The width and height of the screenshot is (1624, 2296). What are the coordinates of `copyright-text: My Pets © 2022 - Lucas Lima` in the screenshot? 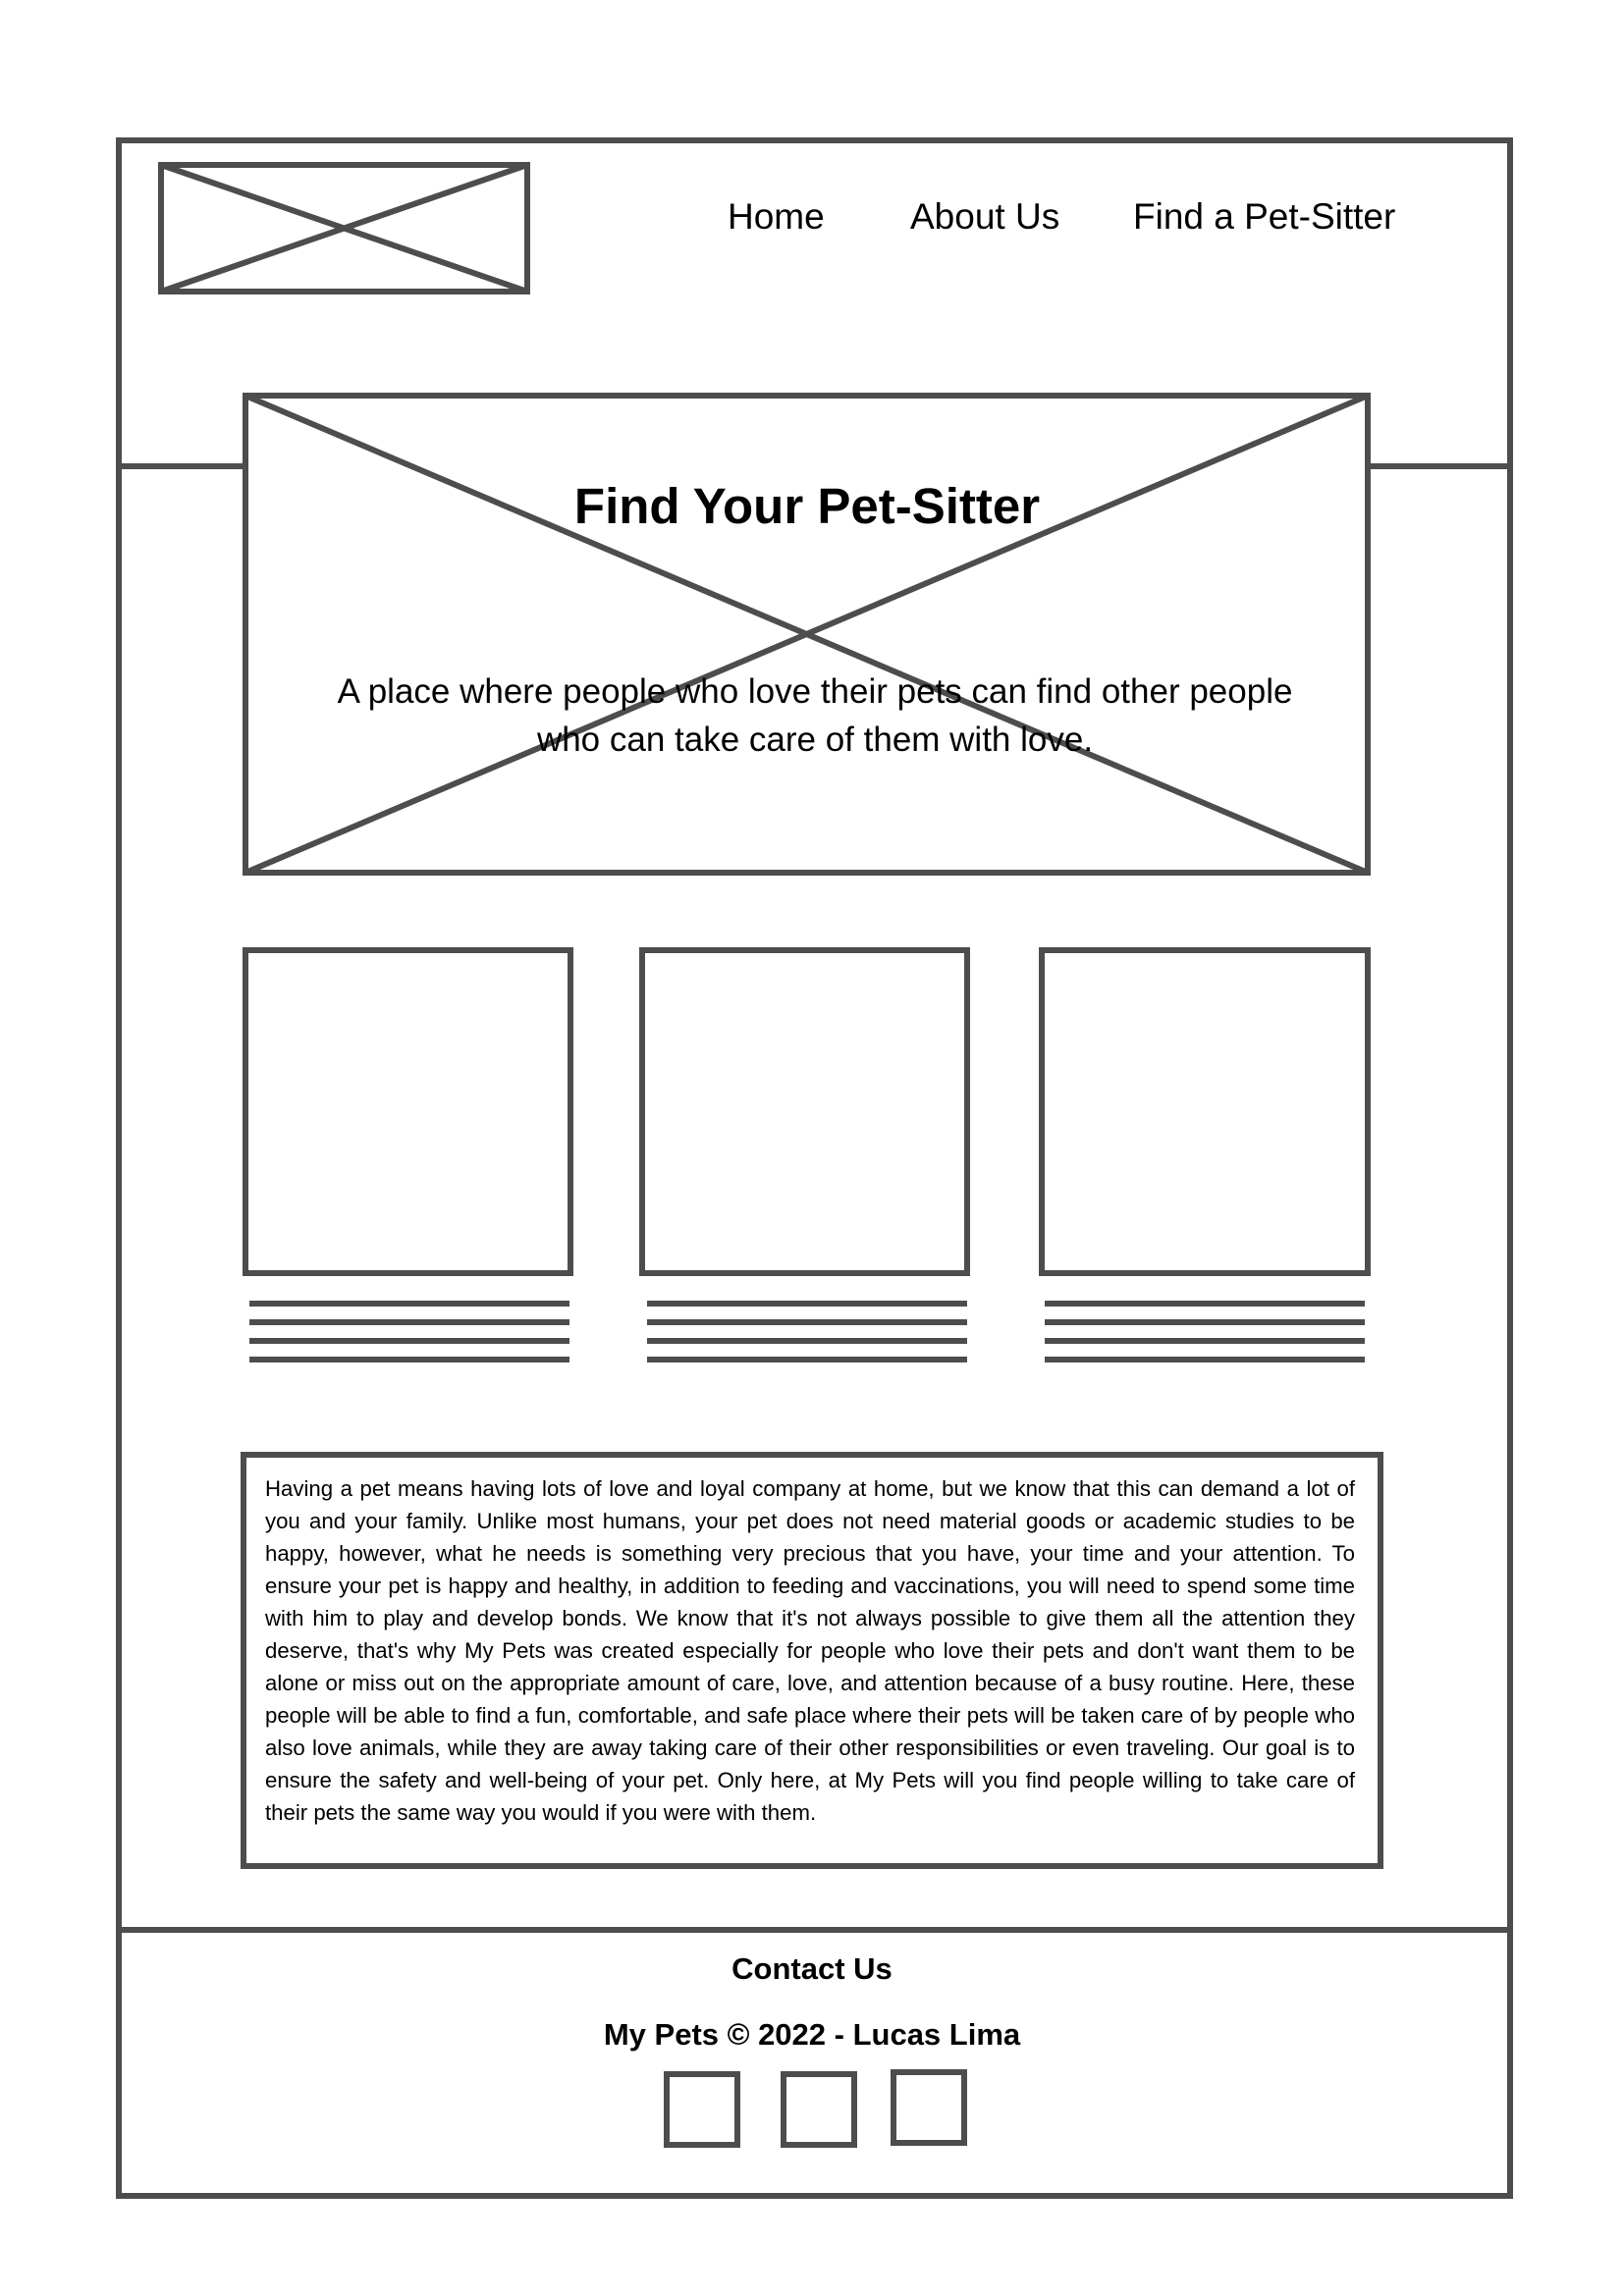 It's located at (812, 2034).